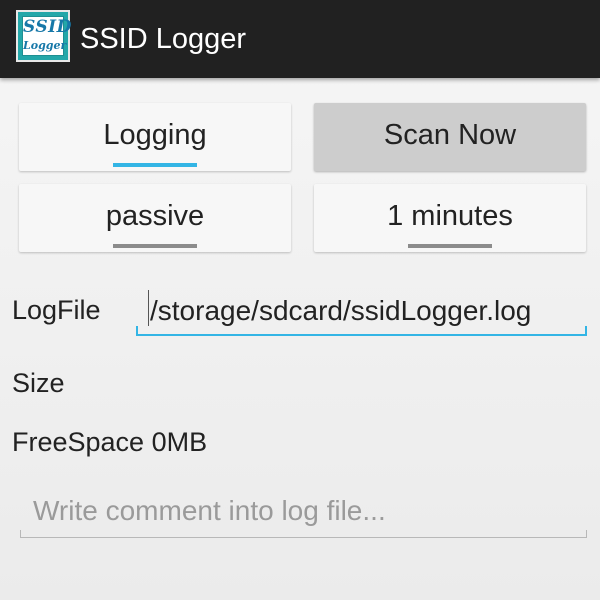 This screenshot has width=600, height=600. What do you see at coordinates (38, 383) in the screenshot?
I see `size-label: Size` at bounding box center [38, 383].